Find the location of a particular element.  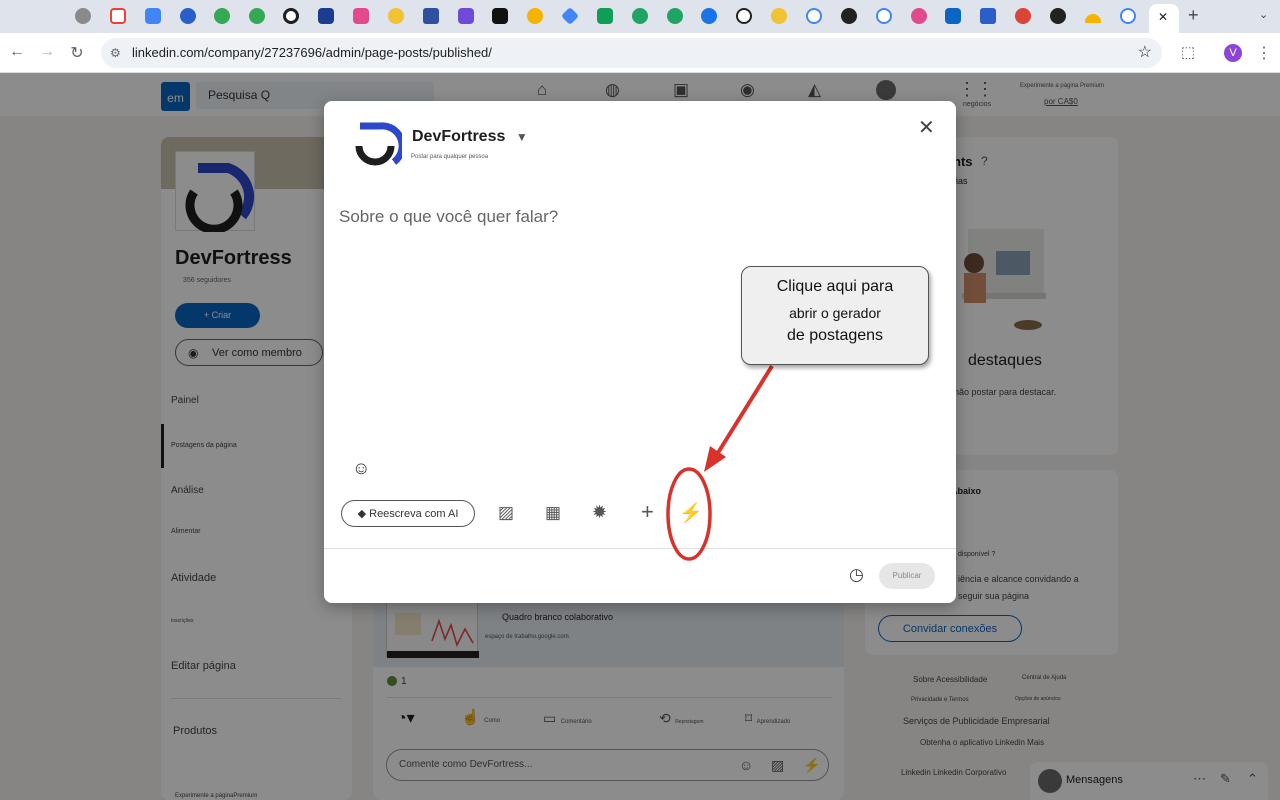

devfortress-tab-icon is located at coordinates (291, 16).